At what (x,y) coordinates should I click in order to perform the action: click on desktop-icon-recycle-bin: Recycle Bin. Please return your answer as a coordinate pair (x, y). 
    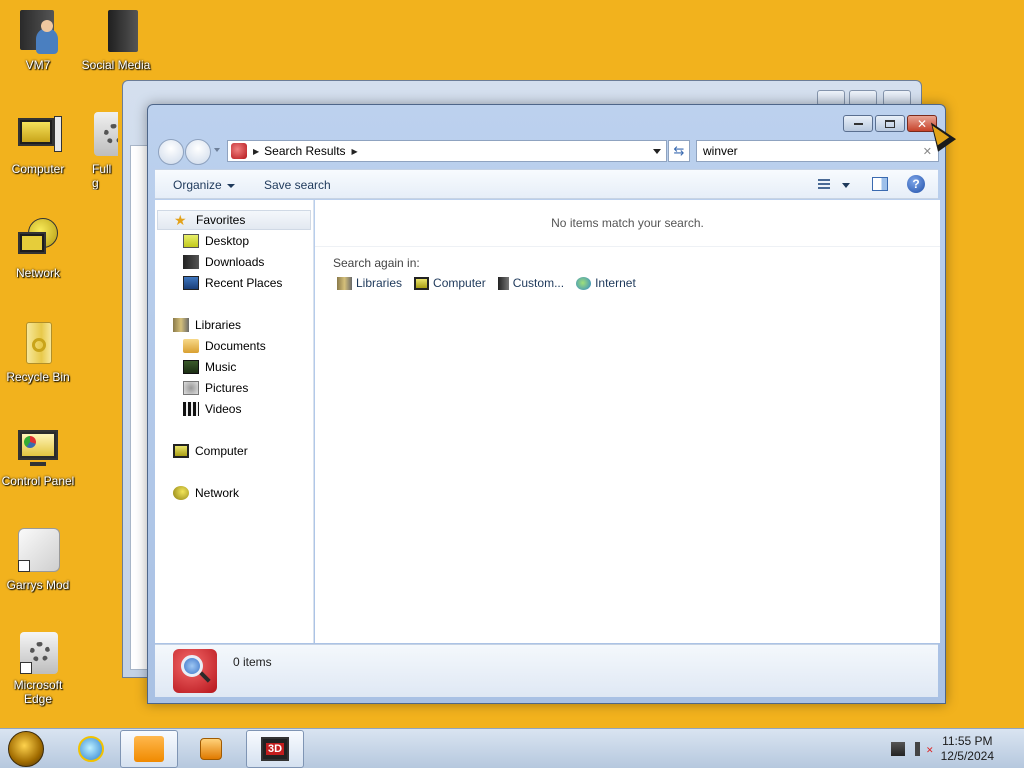
    Looking at the image, I should click on (38, 352).